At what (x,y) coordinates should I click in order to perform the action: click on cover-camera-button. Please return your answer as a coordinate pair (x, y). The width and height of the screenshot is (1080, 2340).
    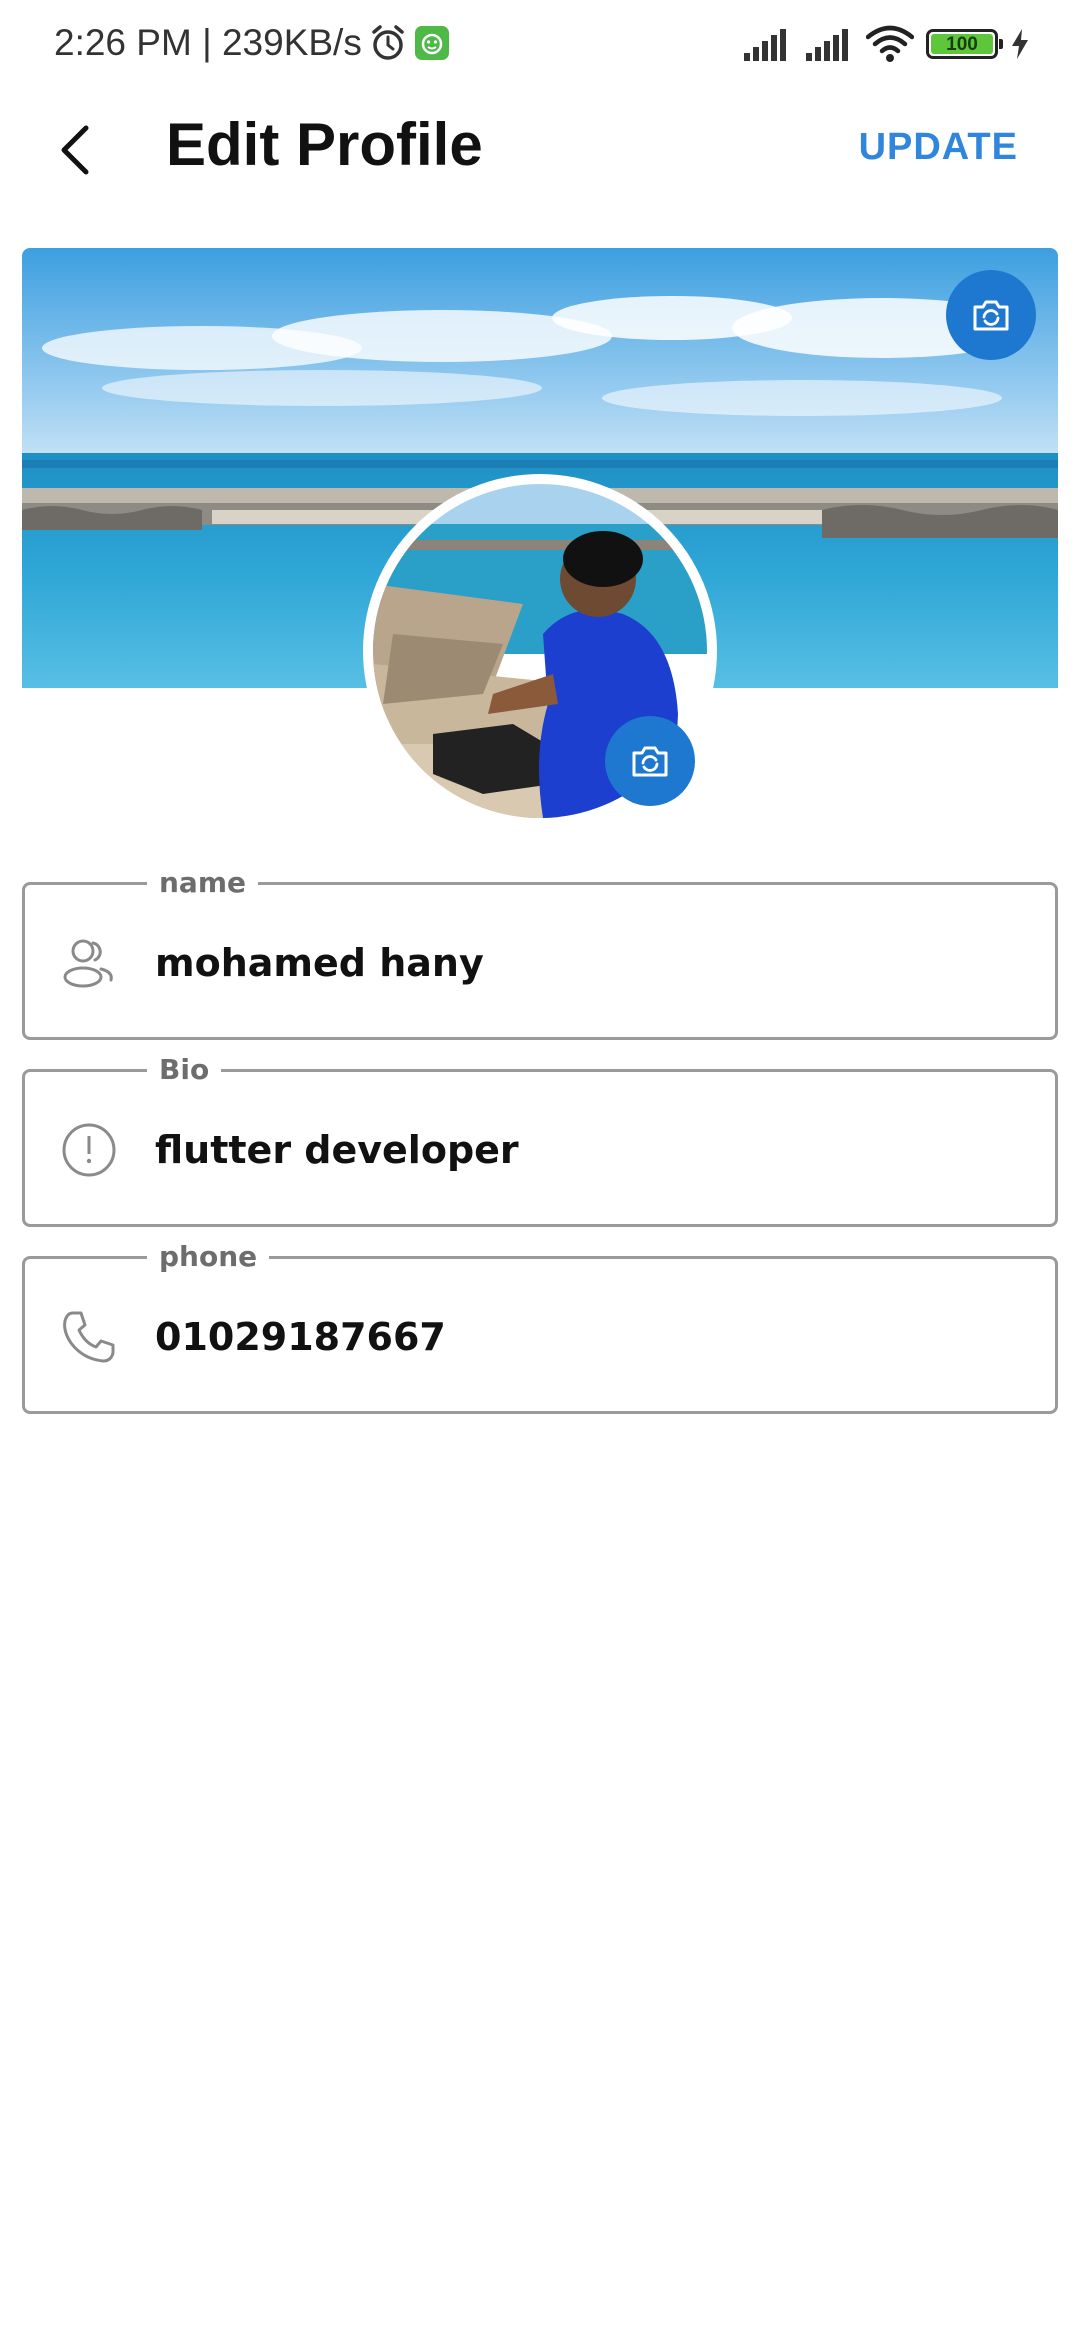
    Looking at the image, I should click on (991, 315).